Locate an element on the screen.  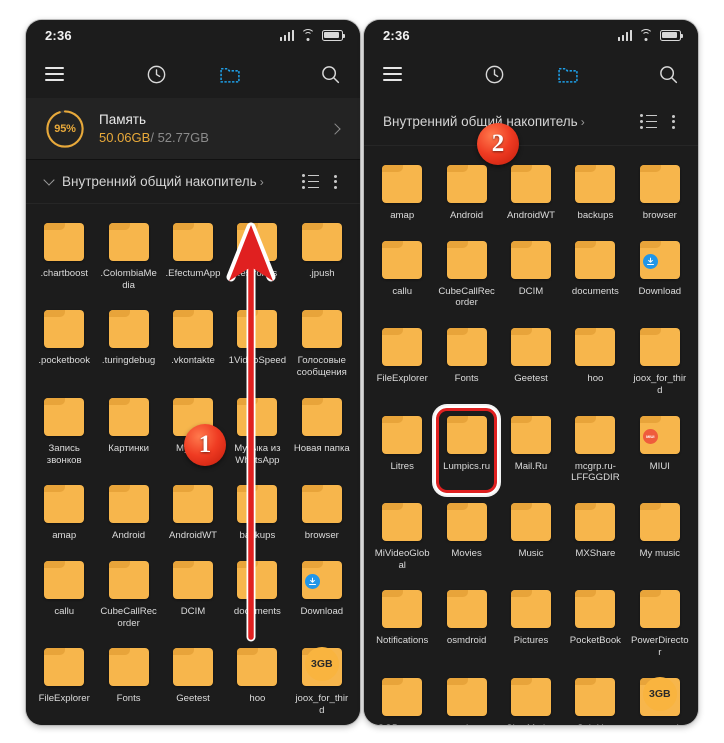
folder-item: SlowMotion is located at coordinates (531, 697).